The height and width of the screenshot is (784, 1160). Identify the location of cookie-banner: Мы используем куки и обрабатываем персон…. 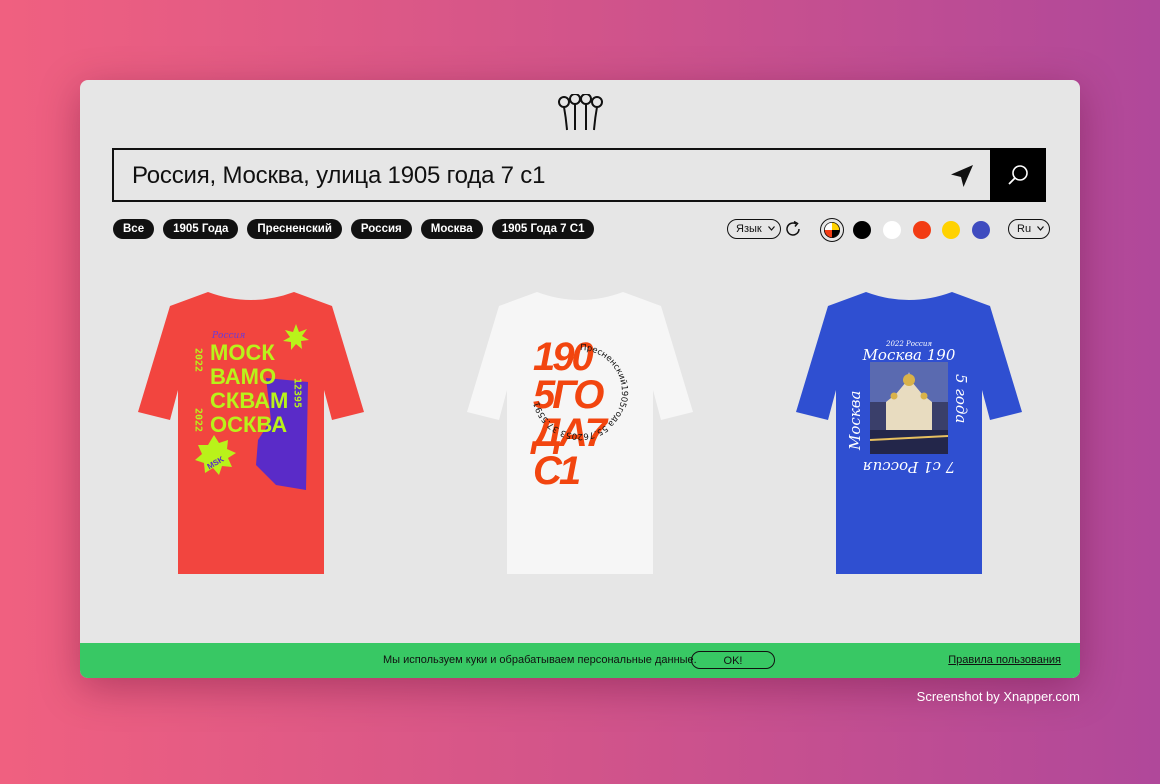
(580, 660).